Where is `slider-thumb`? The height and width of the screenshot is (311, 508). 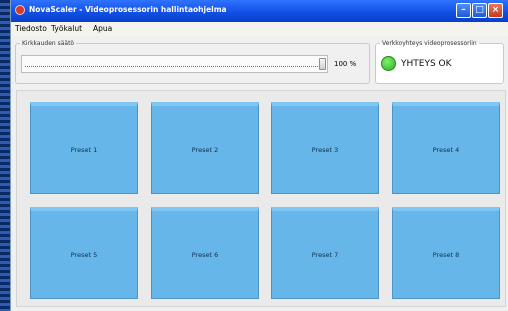
slider-thumb is located at coordinates (322, 64).